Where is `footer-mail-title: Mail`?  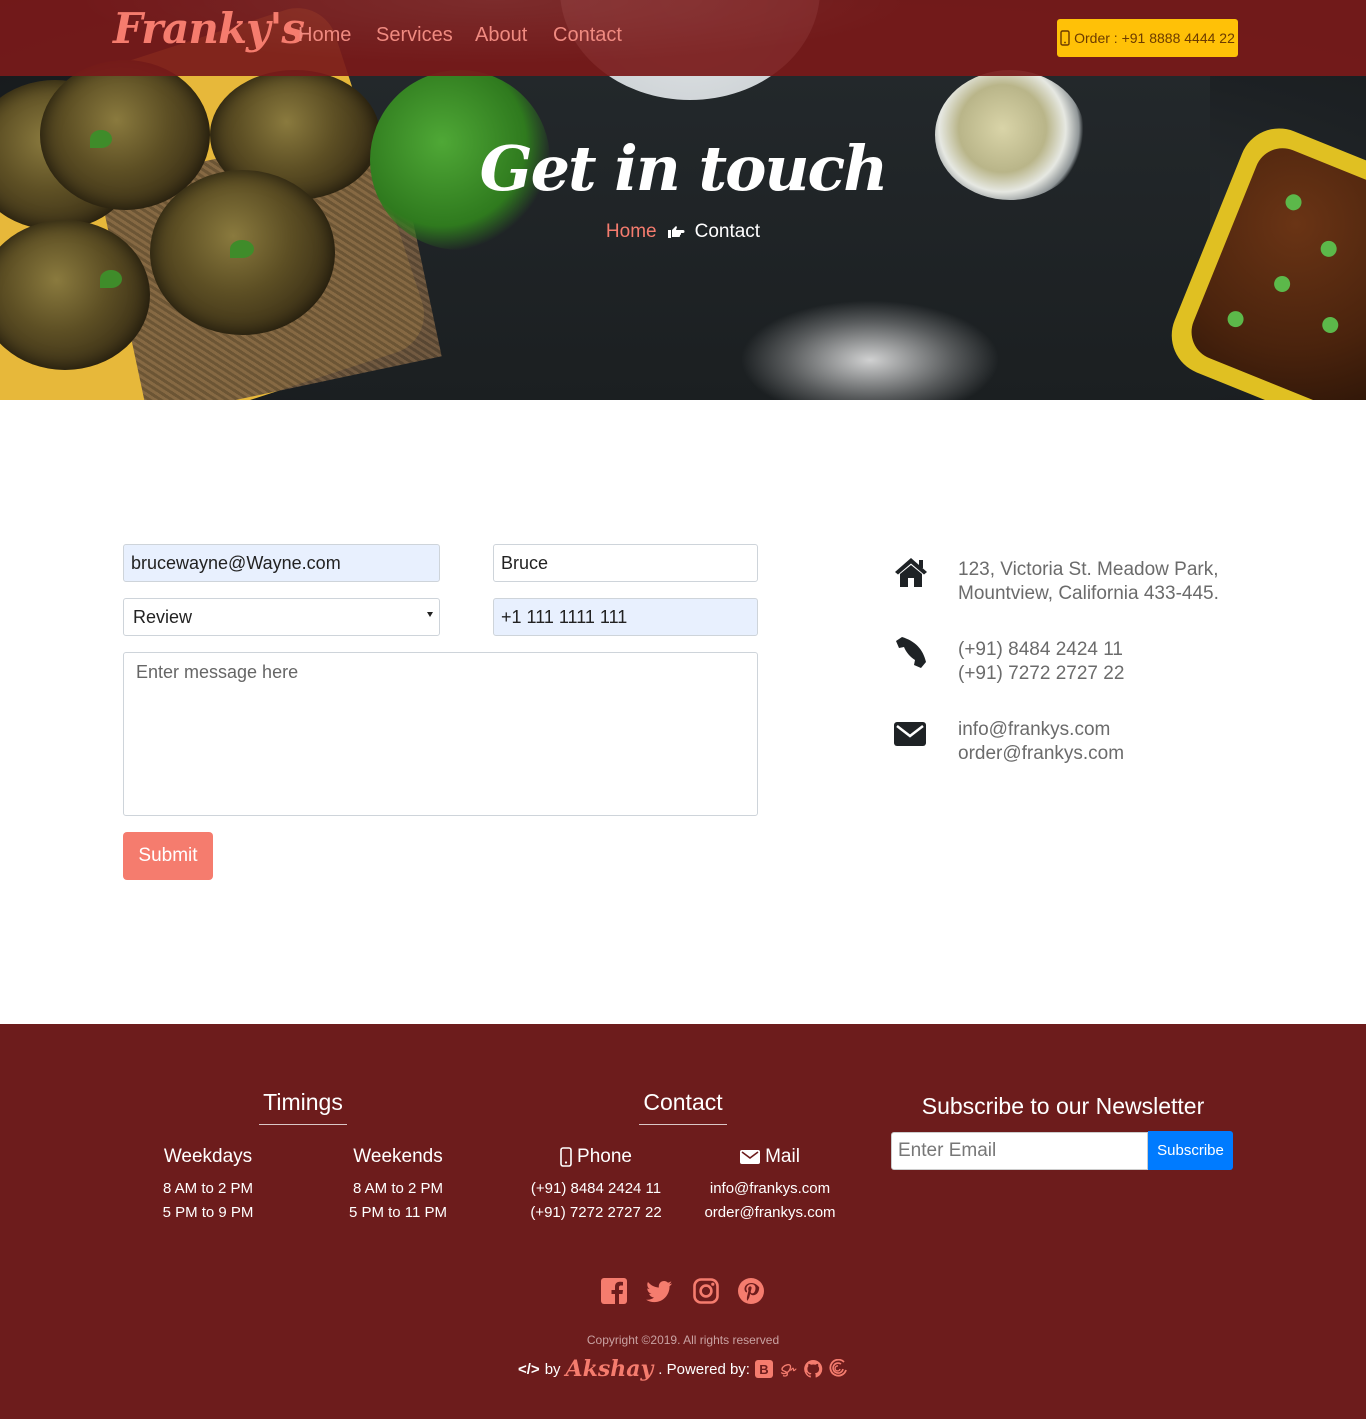 footer-mail-title: Mail is located at coordinates (770, 1157).